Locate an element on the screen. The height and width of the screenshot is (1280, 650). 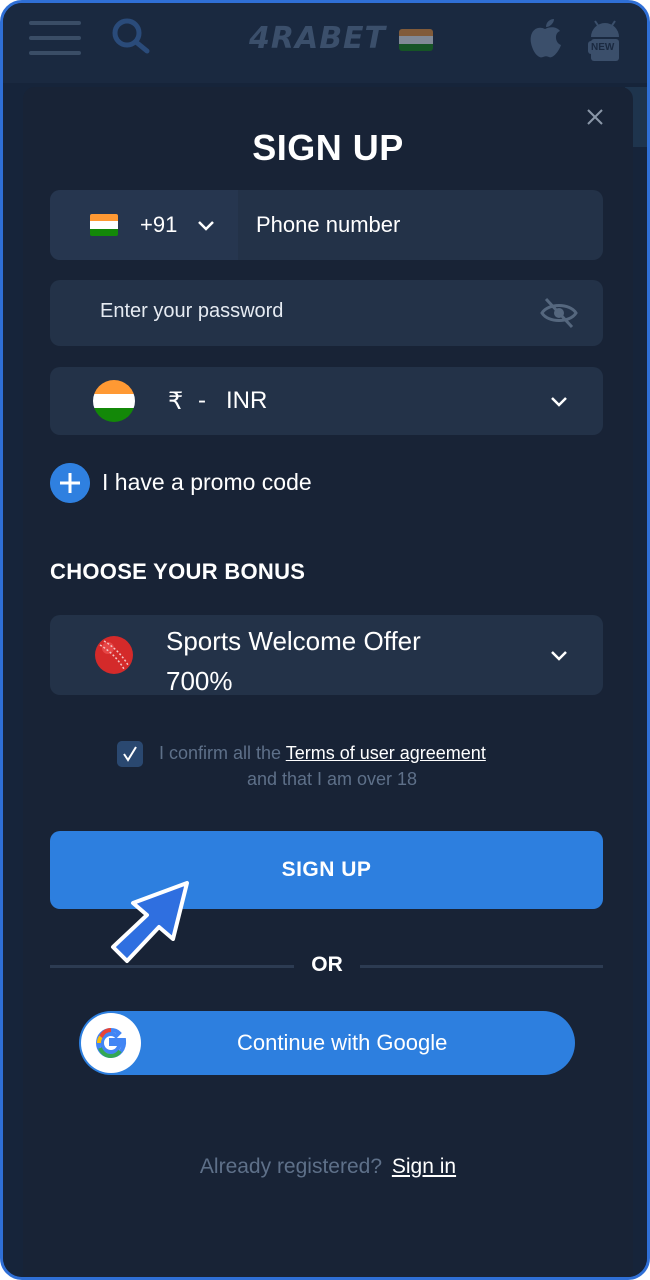
divider-line-left is located at coordinates (172, 966).